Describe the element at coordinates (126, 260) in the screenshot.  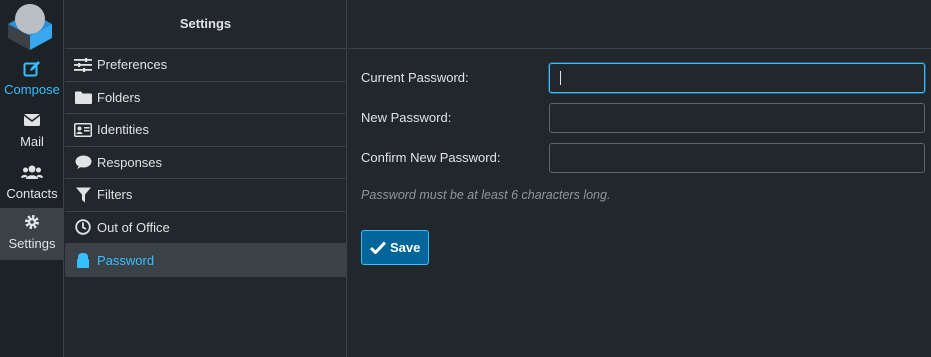
I see `settings-item-label: Password` at that location.